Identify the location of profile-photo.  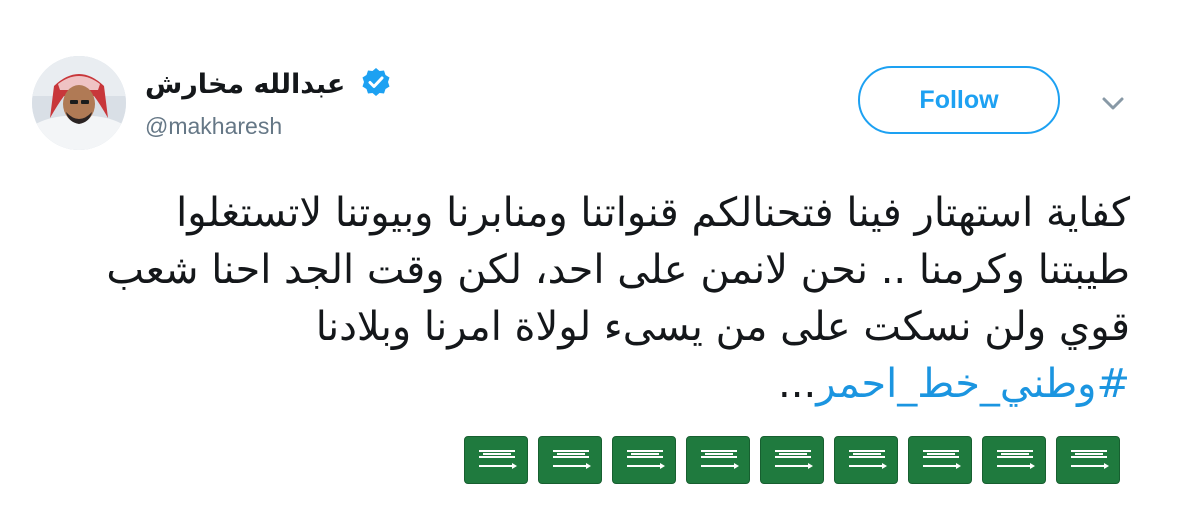
(79, 103).